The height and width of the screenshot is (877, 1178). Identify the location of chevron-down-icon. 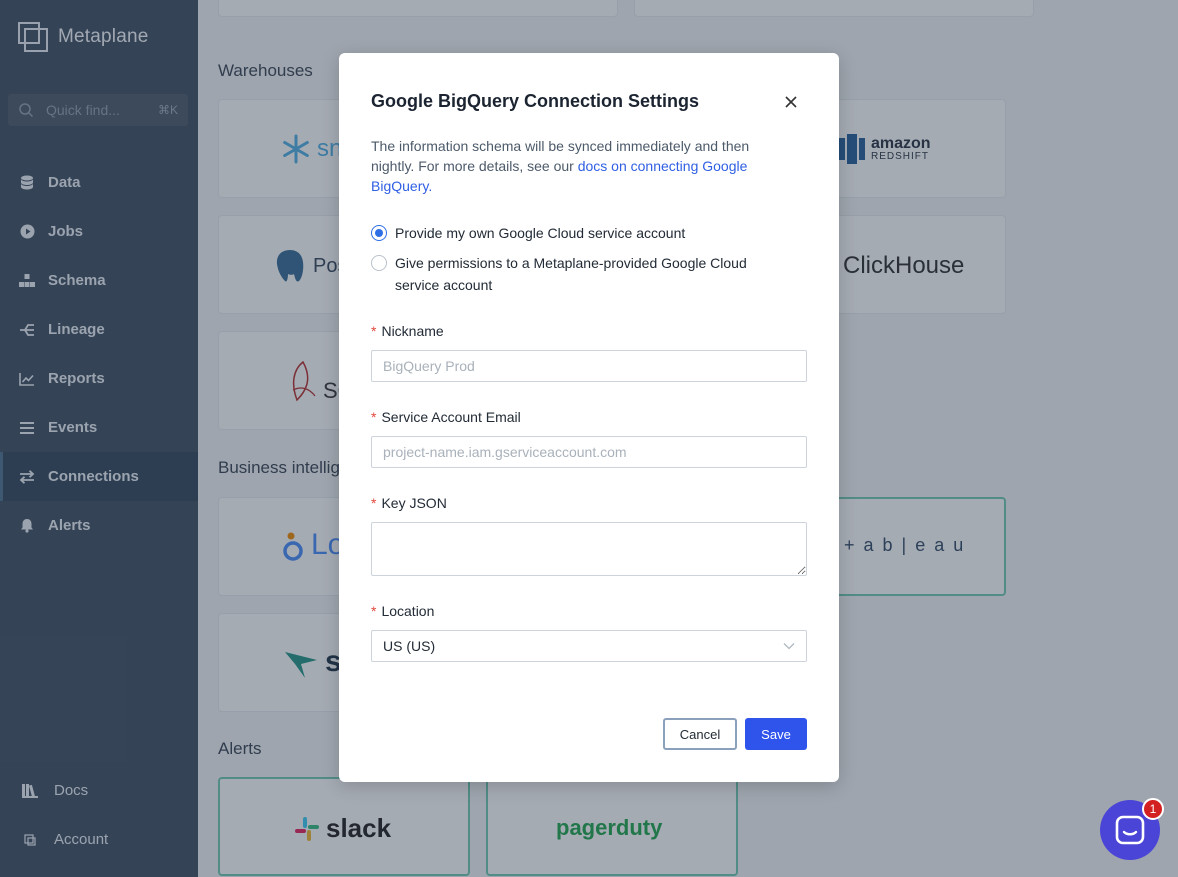
(789, 646).